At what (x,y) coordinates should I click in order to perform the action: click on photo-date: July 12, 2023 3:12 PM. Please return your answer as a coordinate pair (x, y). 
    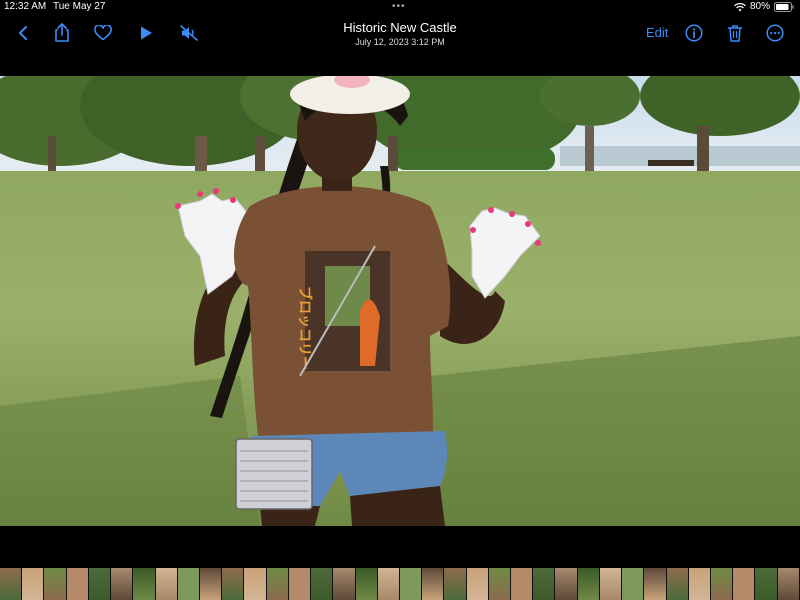
    Looking at the image, I should click on (400, 42).